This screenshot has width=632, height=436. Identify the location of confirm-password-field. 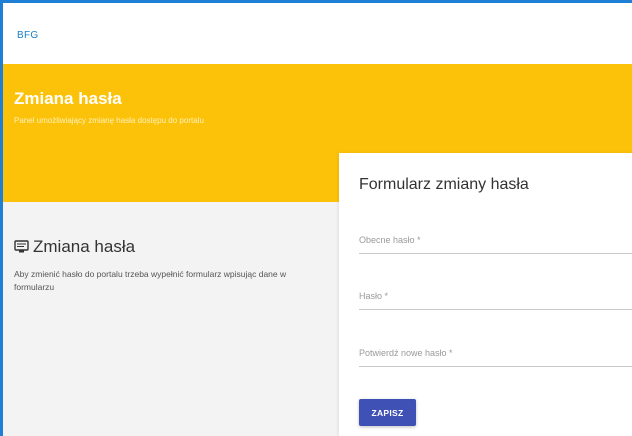
(495, 353).